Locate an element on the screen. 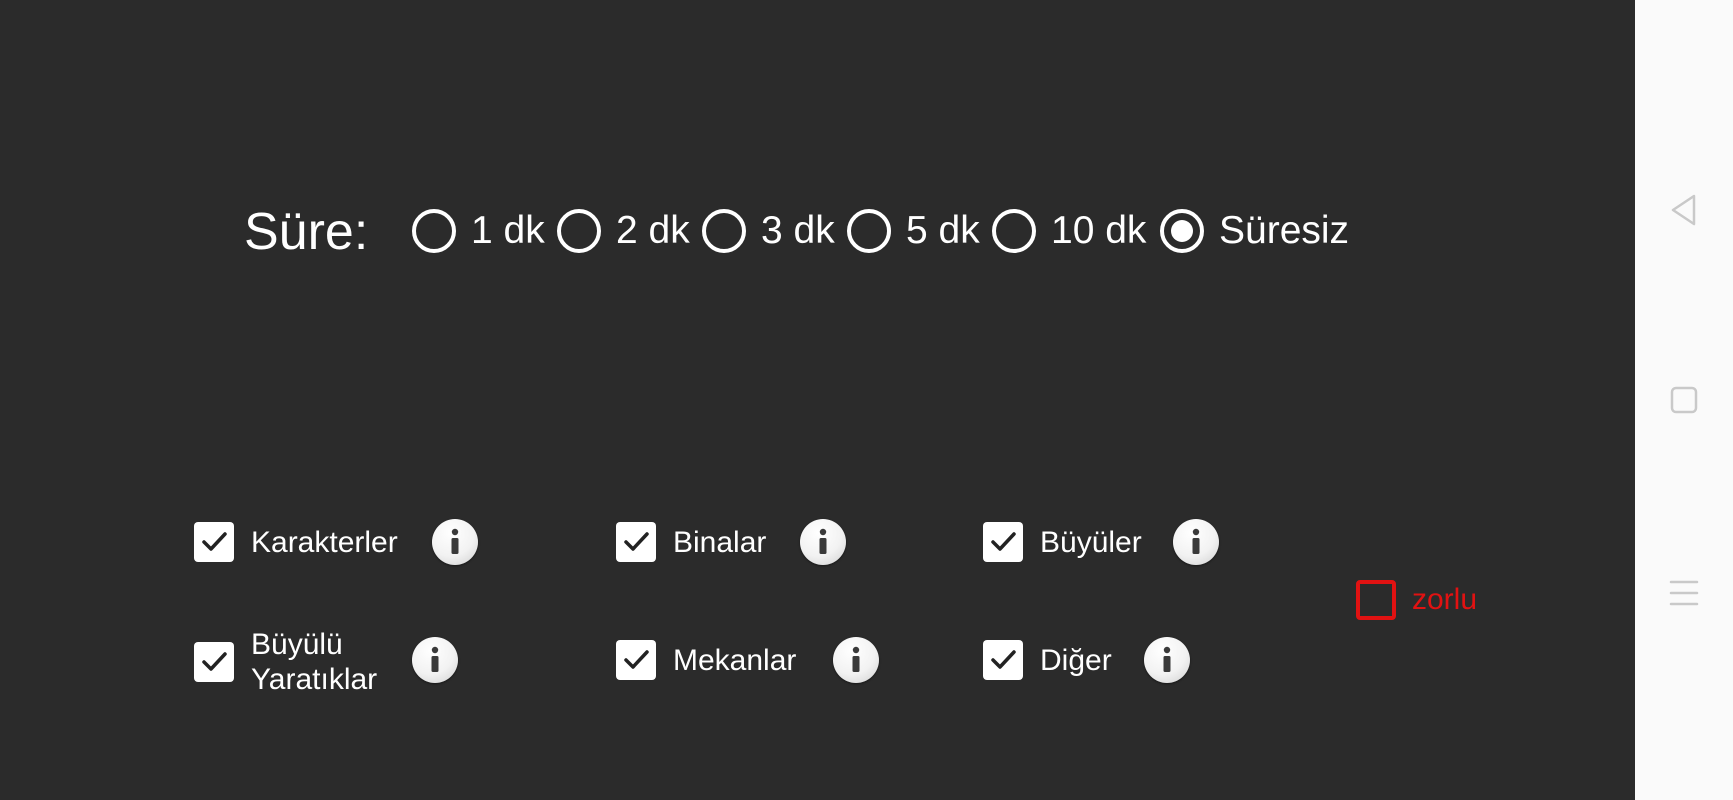 The image size is (1733, 800). info-button-karakterler is located at coordinates (455, 542).